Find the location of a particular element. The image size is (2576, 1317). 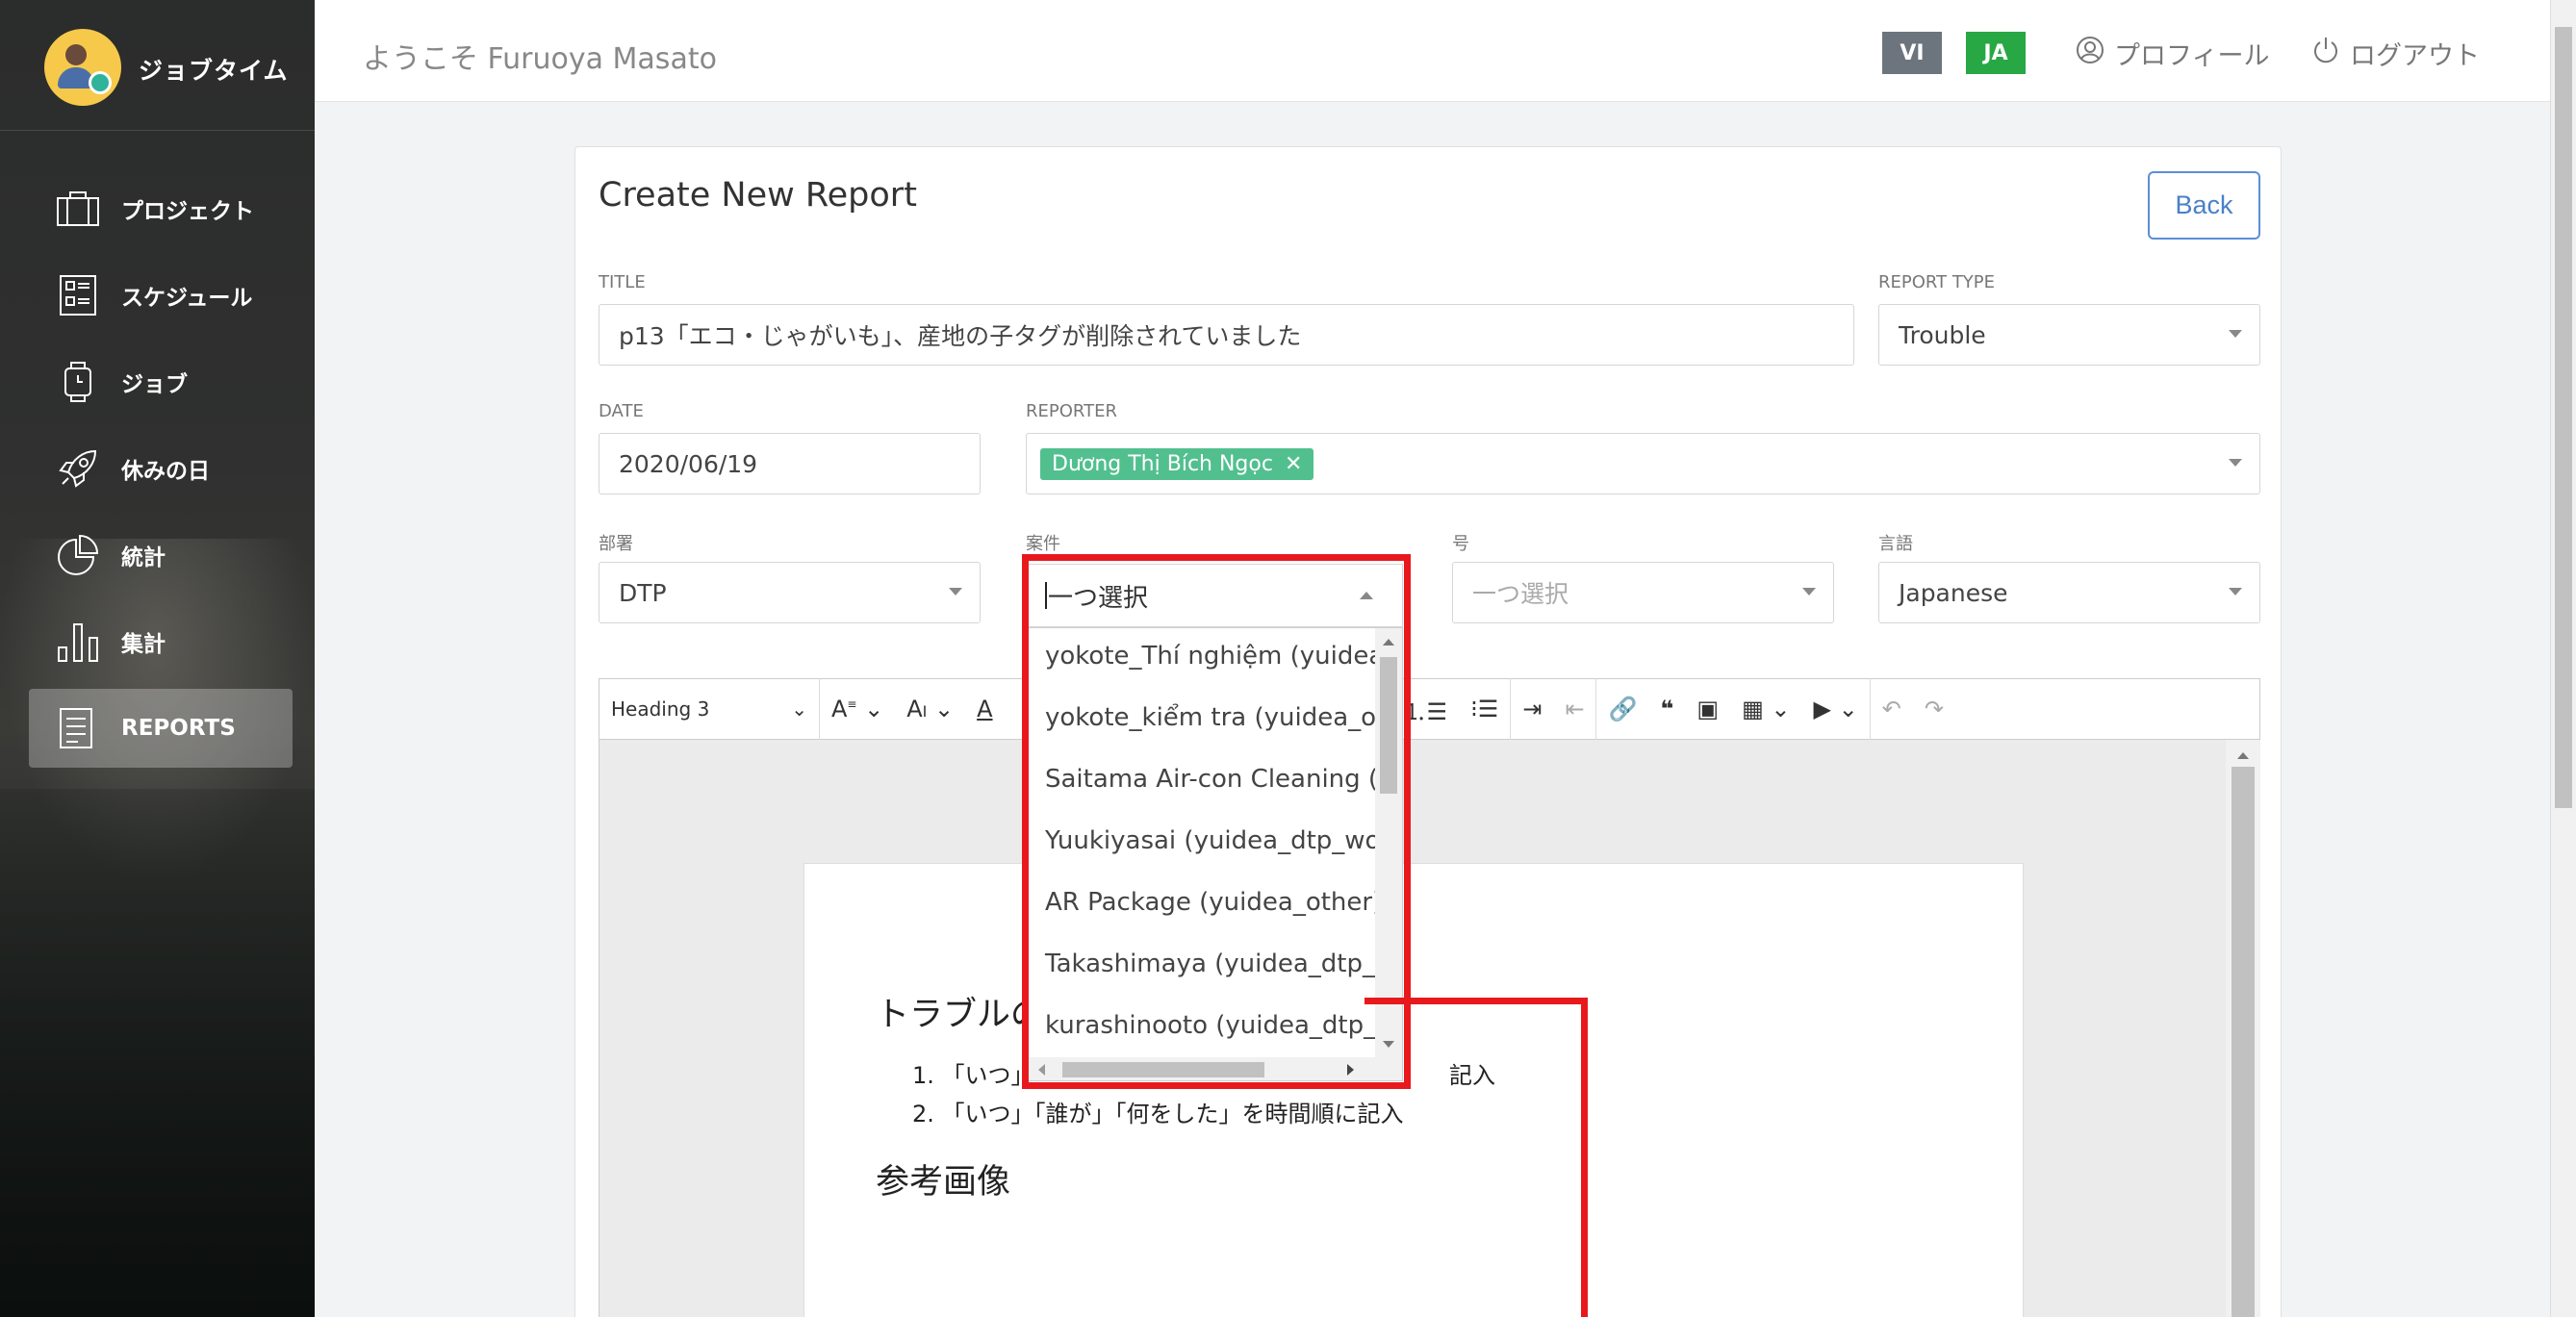

department-label: 部署 is located at coordinates (616, 544).